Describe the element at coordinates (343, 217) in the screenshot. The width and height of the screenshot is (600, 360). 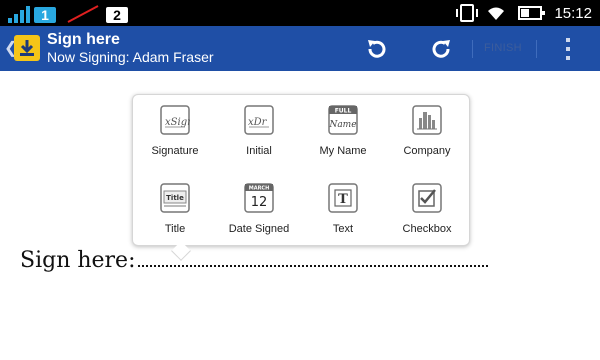
I see `tool-text: T Text` at that location.